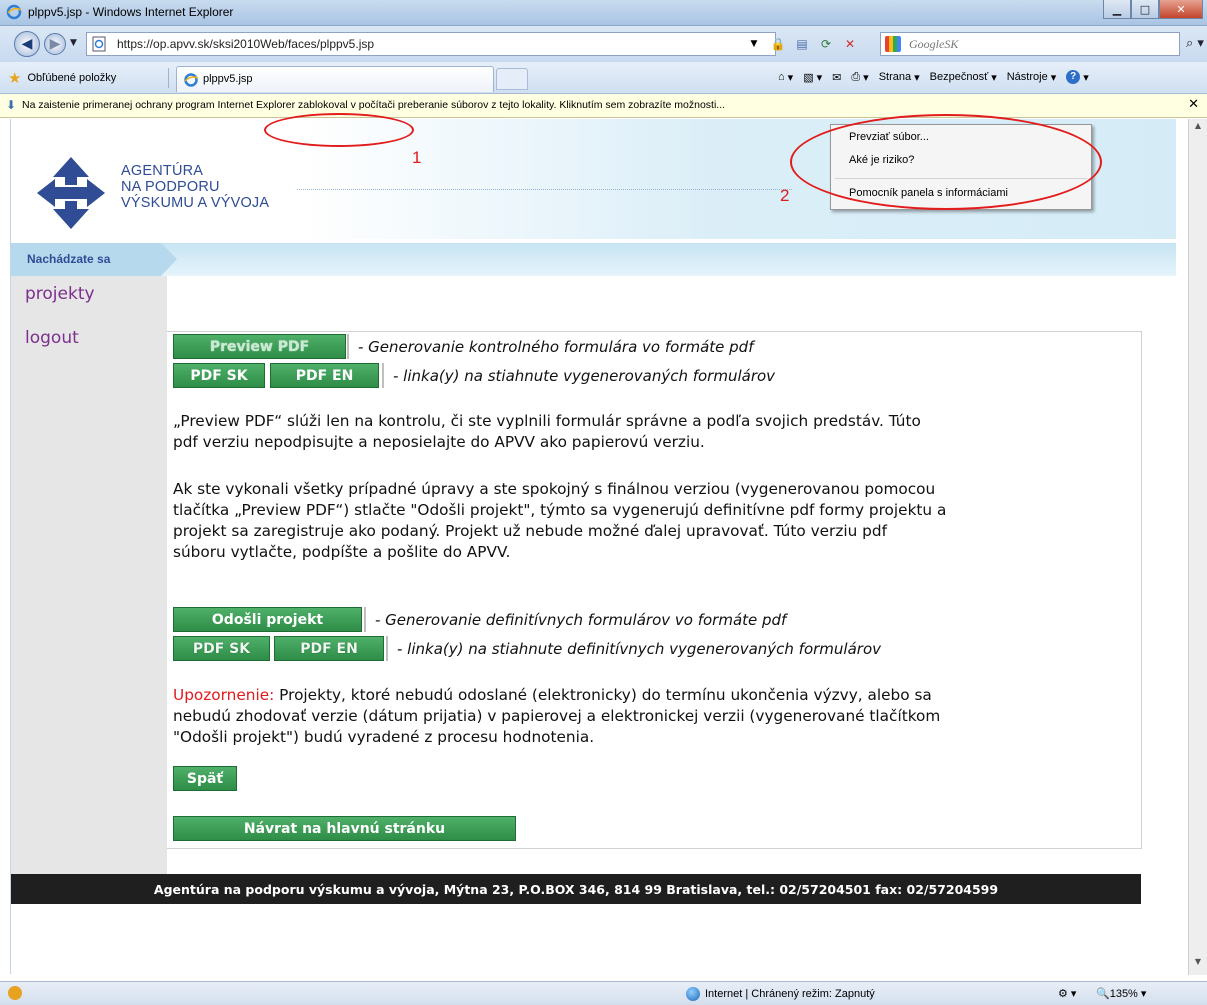 The image size is (1207, 1005). What do you see at coordinates (1181, 9) in the screenshot?
I see `close-button: ✕` at bounding box center [1181, 9].